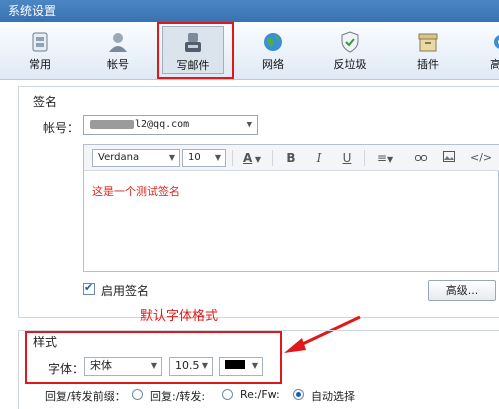 The width and height of the screenshot is (499, 409). I want to click on advanced-gear-icon, so click(496, 42).